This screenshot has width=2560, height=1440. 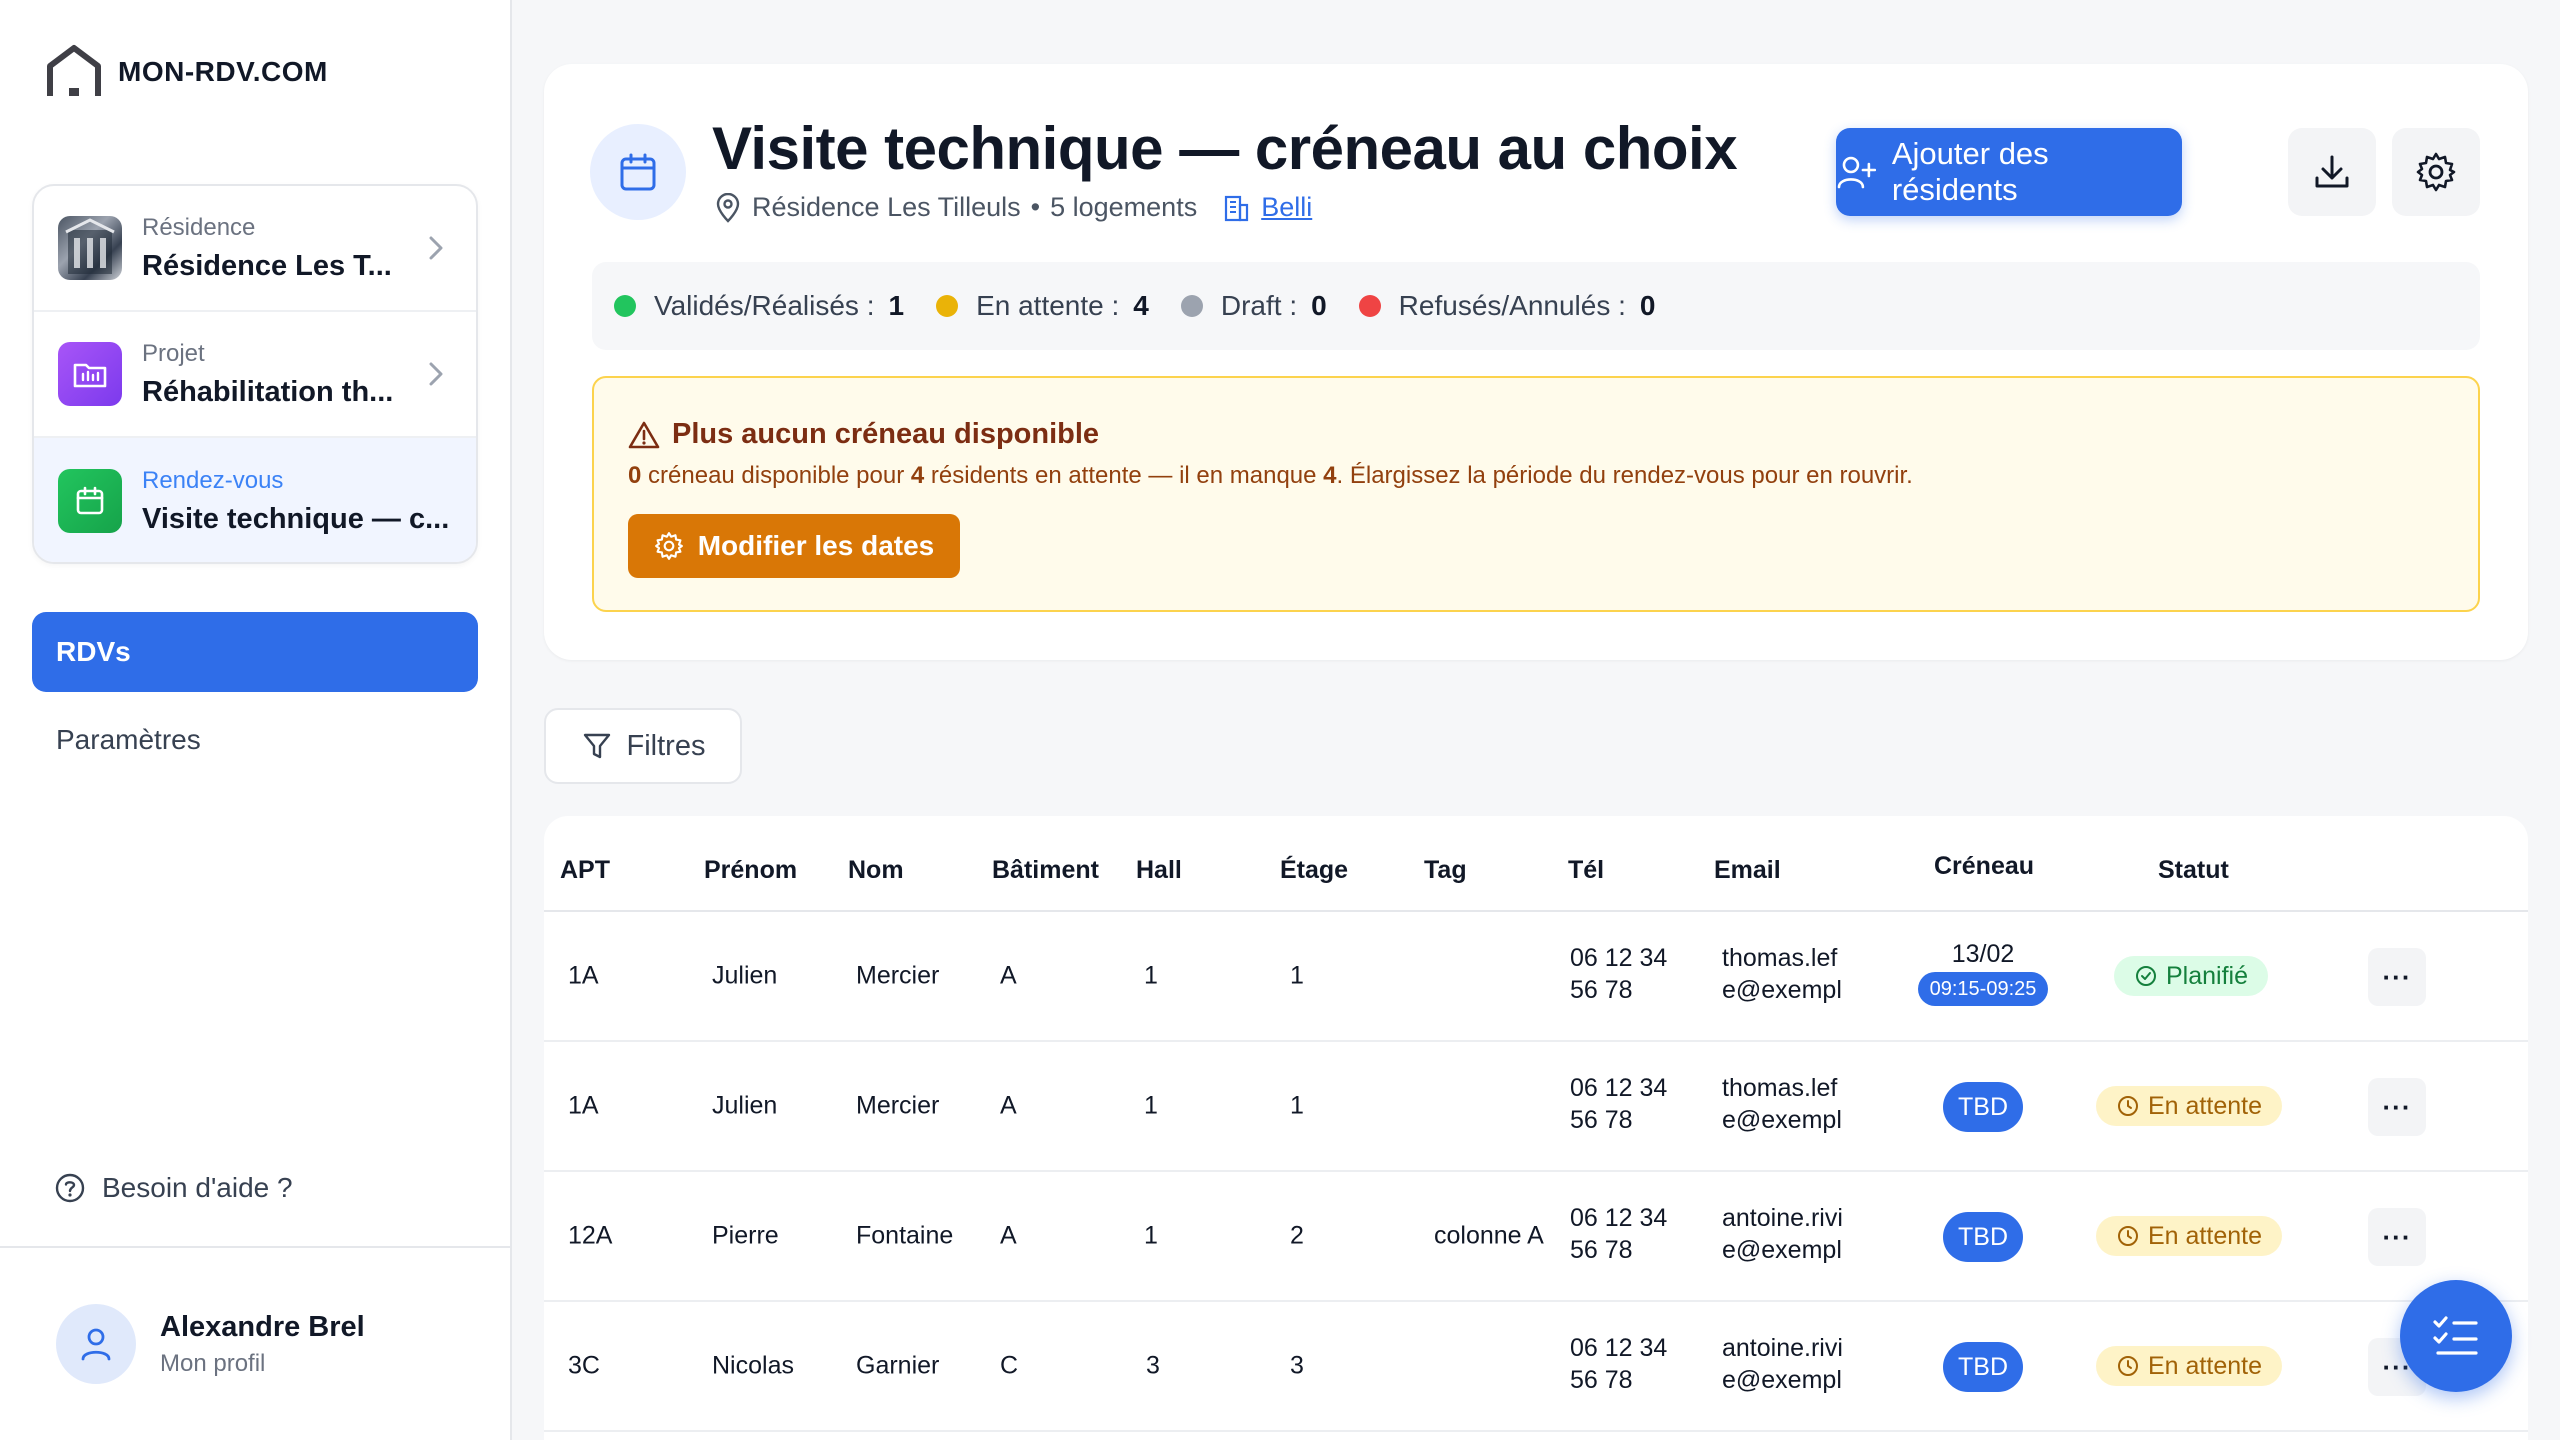 What do you see at coordinates (1983, 989) in the screenshot?
I see `slot-time-pill: 09:15-09:25` at bounding box center [1983, 989].